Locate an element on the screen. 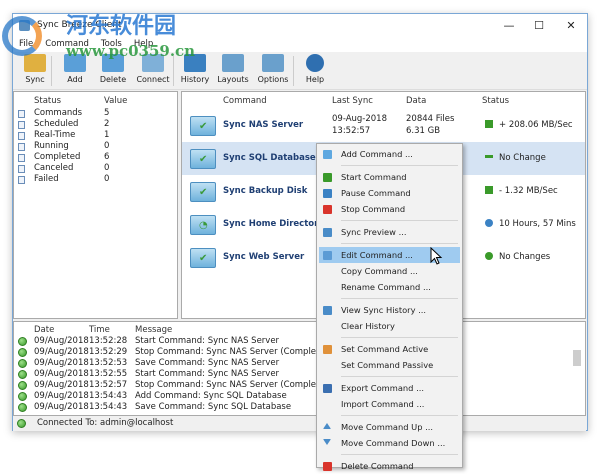 This screenshot has width=600, height=474. toolbar-label: Layouts is located at coordinates (233, 79).